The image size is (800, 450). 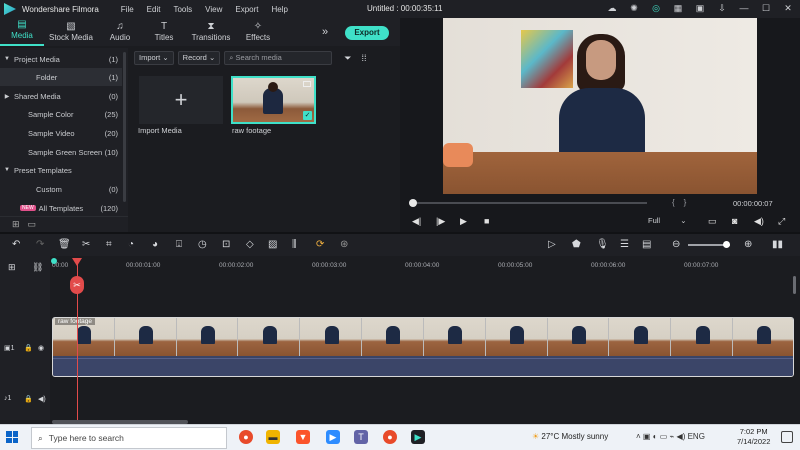 What do you see at coordinates (61, 77) in the screenshot?
I see `sidebar-item-folder: Folder (1)` at bounding box center [61, 77].